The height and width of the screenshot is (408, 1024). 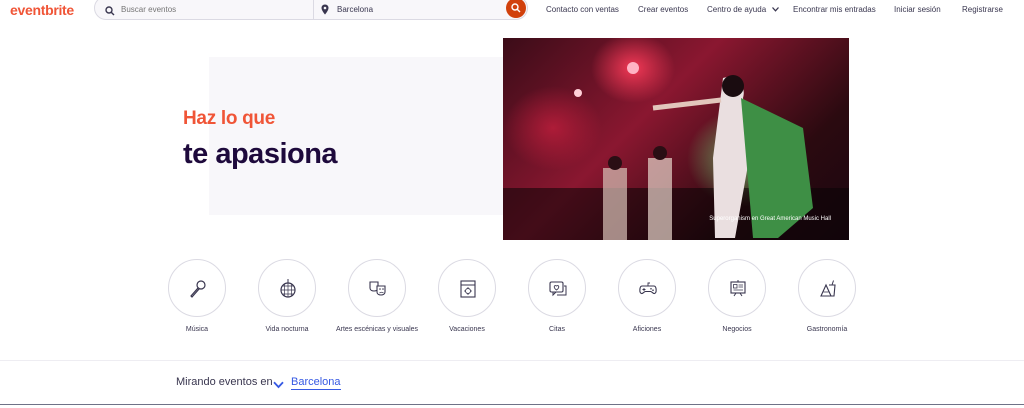 I want to click on category-holidays: Vacaciones, so click(x=467, y=297).